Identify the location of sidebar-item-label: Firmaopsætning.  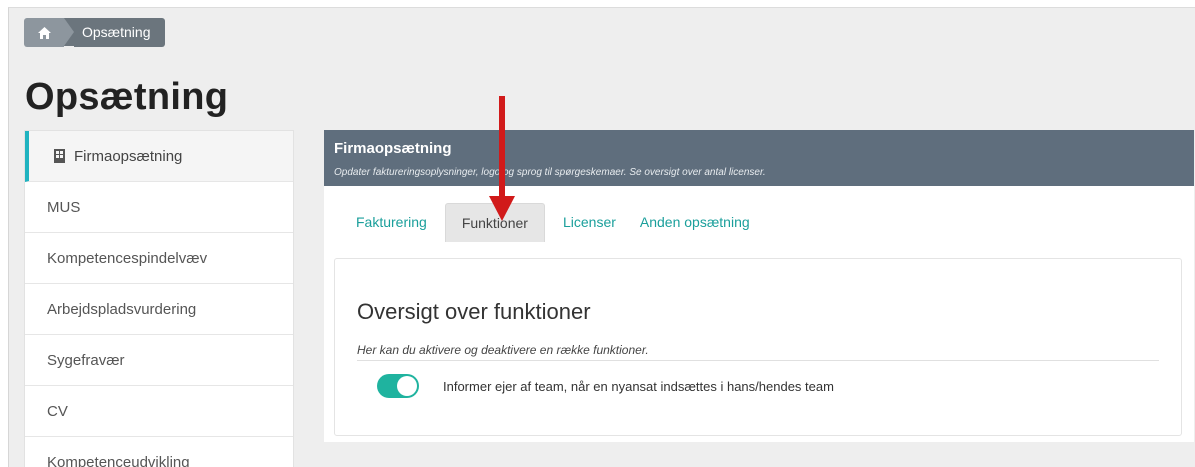
(128, 156).